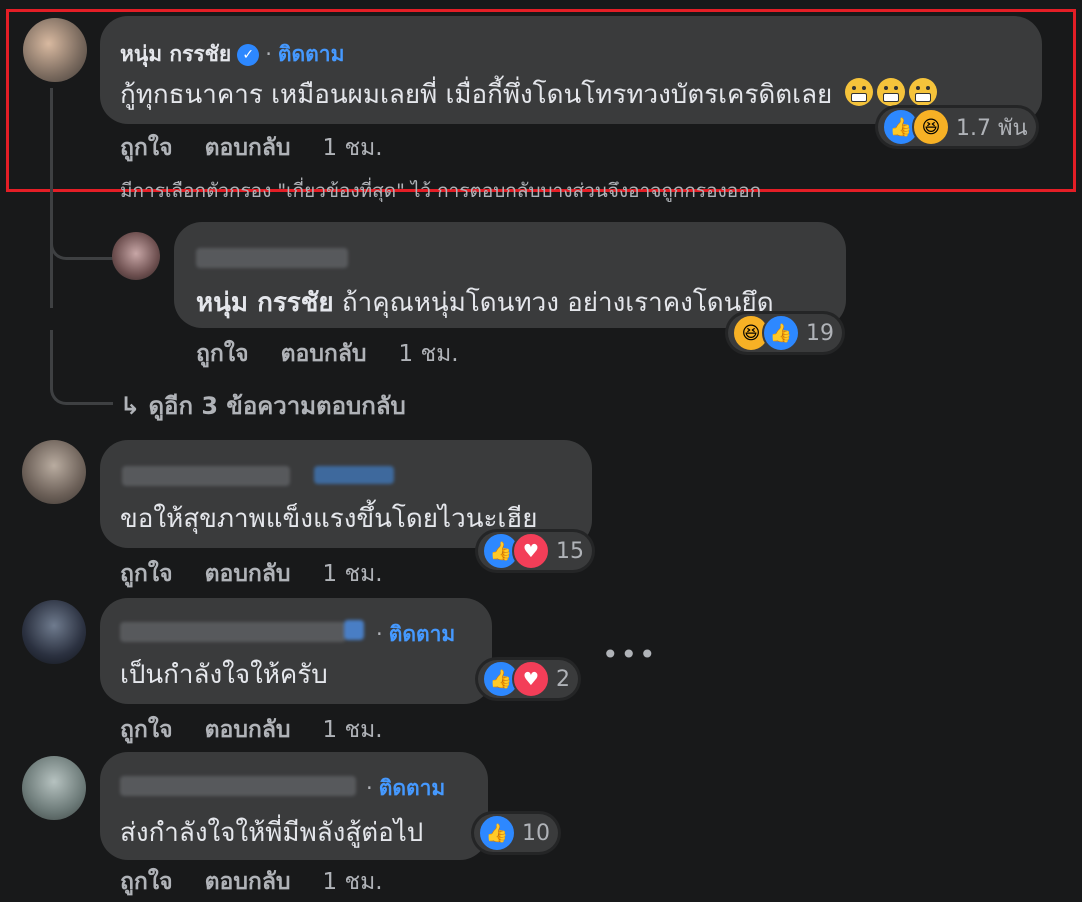 The image size is (1082, 902). I want to click on mention-link: หนุ่ม กรรชัย, so click(265, 303).